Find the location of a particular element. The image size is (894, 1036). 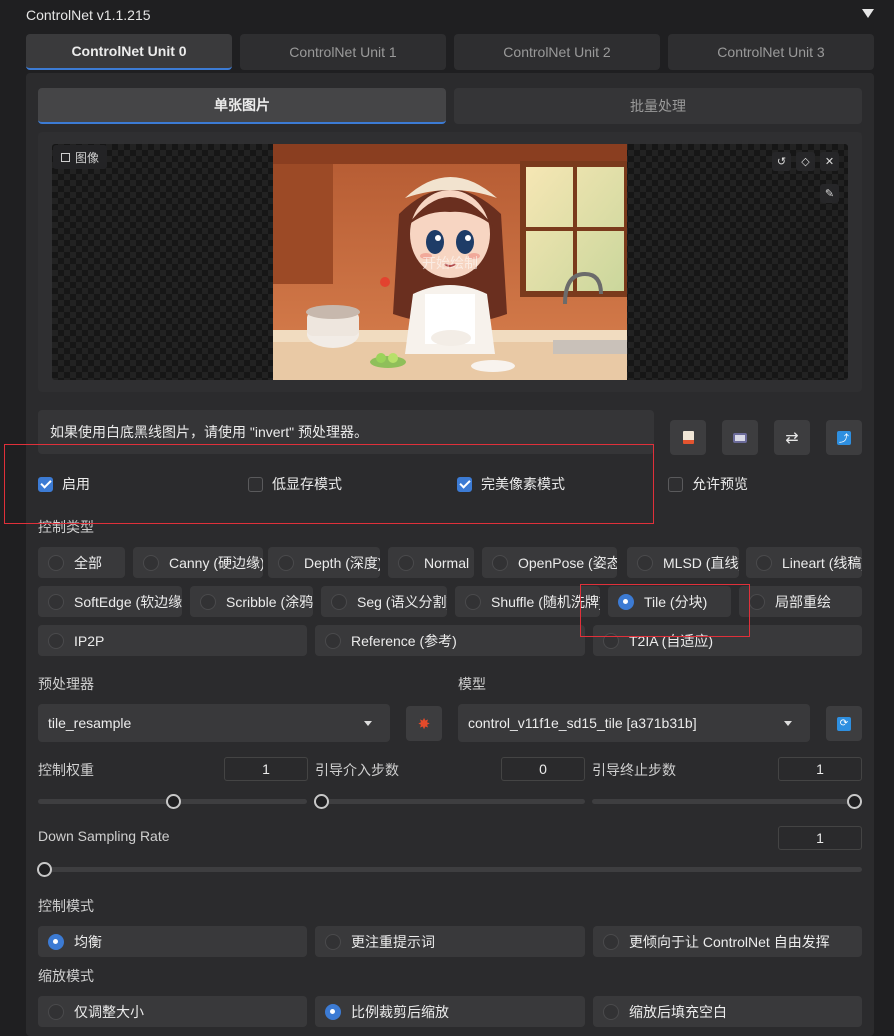

explosion-icon: ✸ is located at coordinates (424, 724).